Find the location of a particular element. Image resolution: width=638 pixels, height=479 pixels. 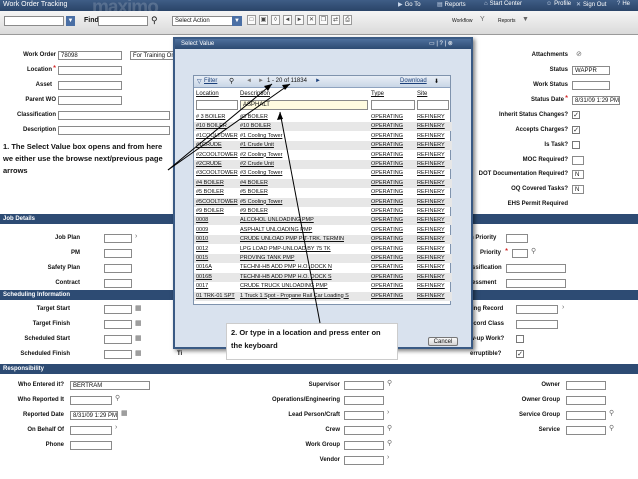

callout-arrows is located at coordinates (244, 203).